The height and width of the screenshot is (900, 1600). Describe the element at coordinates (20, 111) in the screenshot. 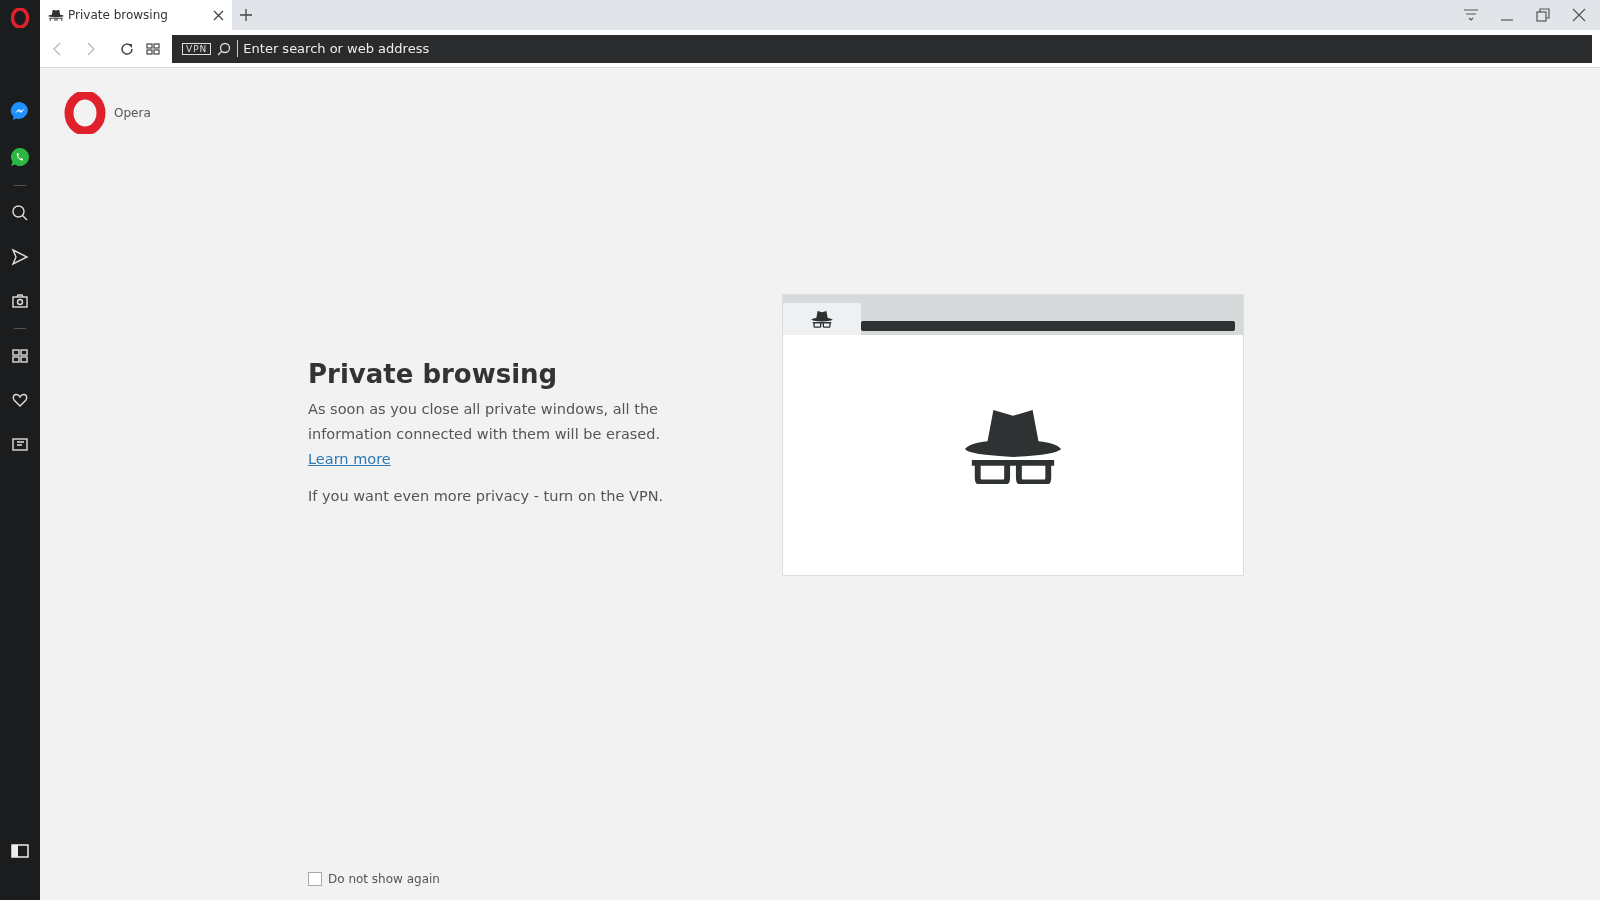

I see `messenger-icon` at that location.